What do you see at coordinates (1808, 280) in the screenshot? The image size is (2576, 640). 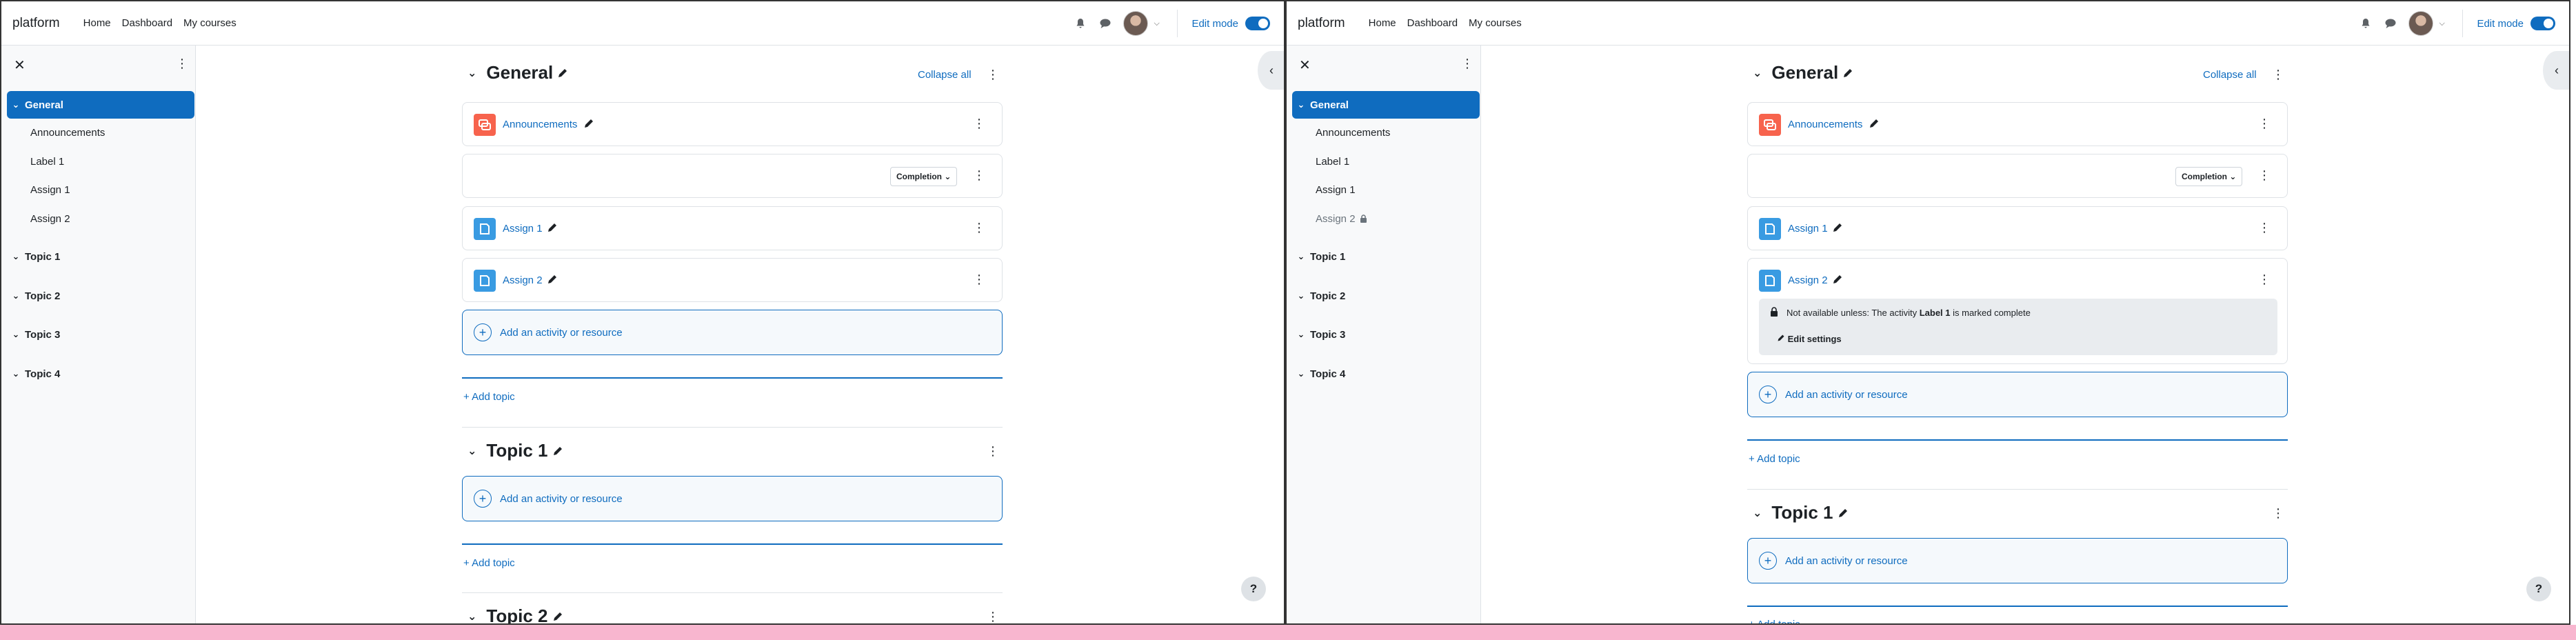 I see `activity-link-assign2: Assign 2` at bounding box center [1808, 280].